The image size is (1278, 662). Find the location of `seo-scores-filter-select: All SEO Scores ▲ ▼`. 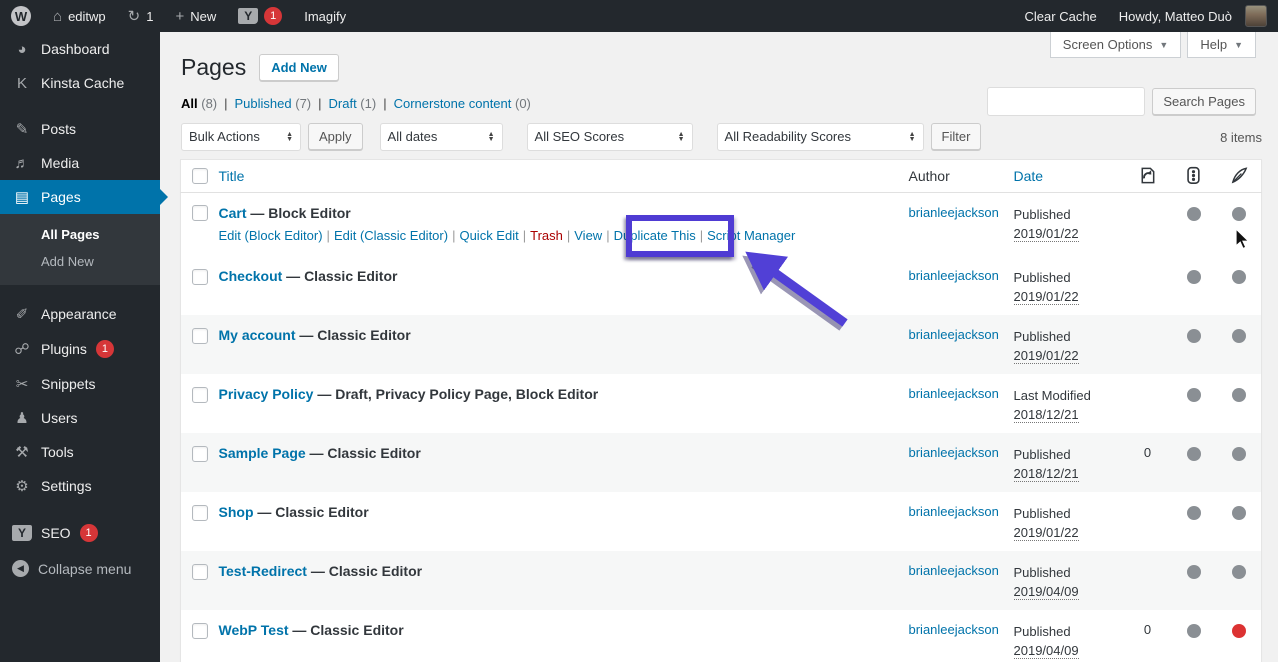

seo-scores-filter-select: All SEO Scores ▲ ▼ is located at coordinates (609, 136).